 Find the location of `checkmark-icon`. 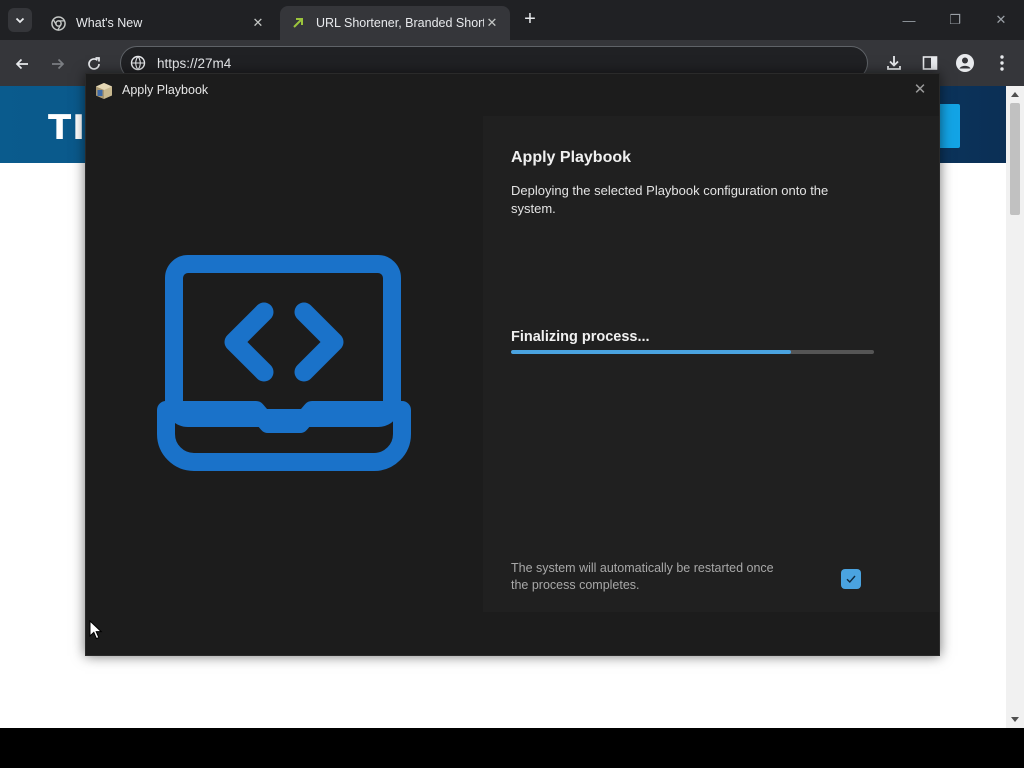

checkmark-icon is located at coordinates (851, 579).